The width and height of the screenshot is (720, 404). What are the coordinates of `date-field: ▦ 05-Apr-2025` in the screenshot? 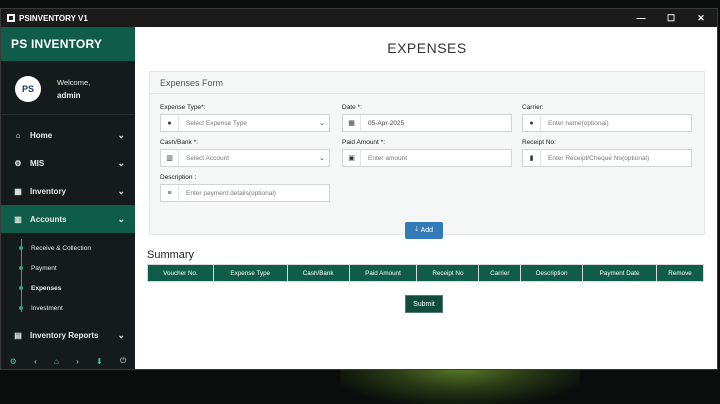 It's located at (427, 123).